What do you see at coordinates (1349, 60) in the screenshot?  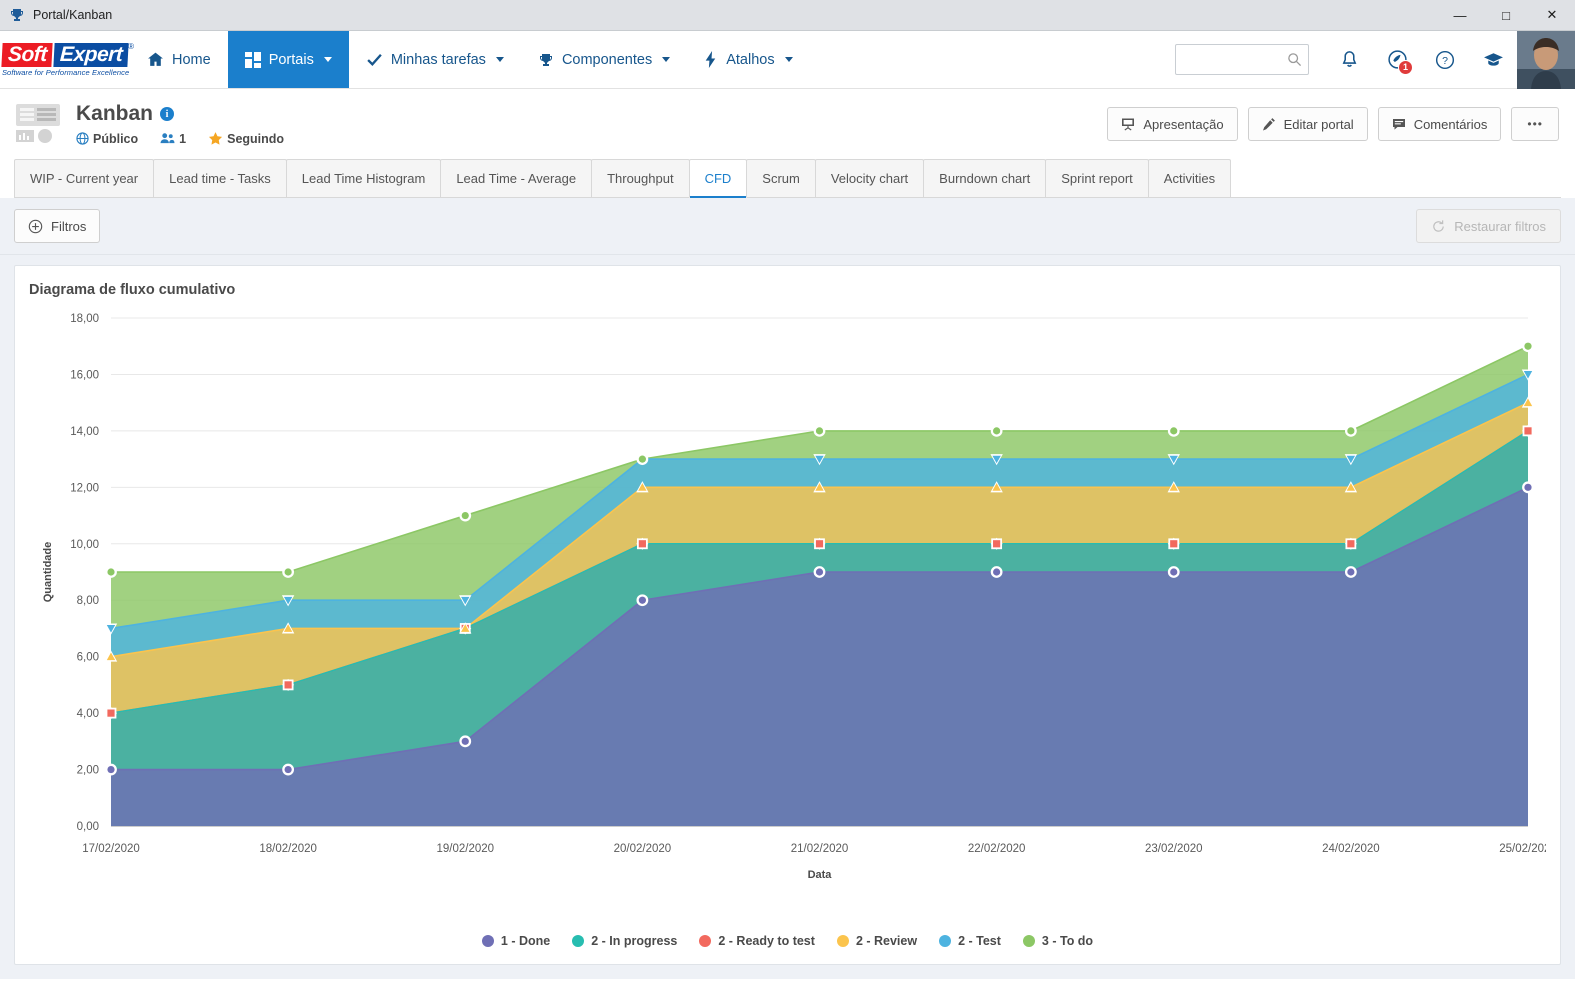 I see `notifications-button` at bounding box center [1349, 60].